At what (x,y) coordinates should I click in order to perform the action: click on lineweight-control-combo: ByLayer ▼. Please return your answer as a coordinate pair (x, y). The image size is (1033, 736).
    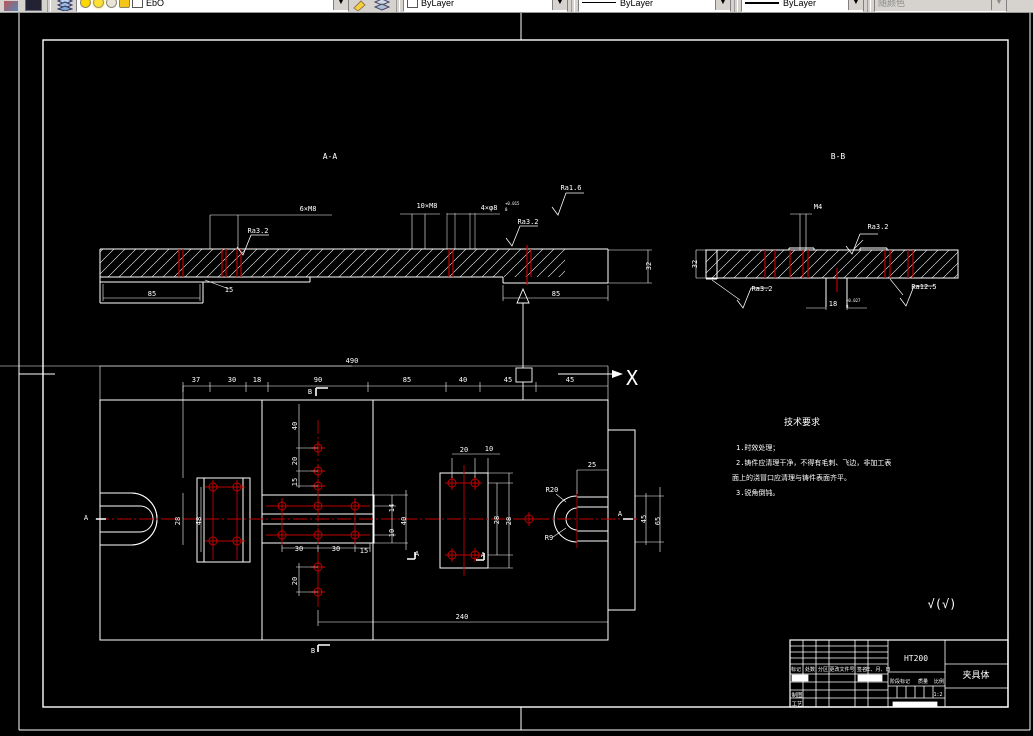
    Looking at the image, I should click on (802, 6).